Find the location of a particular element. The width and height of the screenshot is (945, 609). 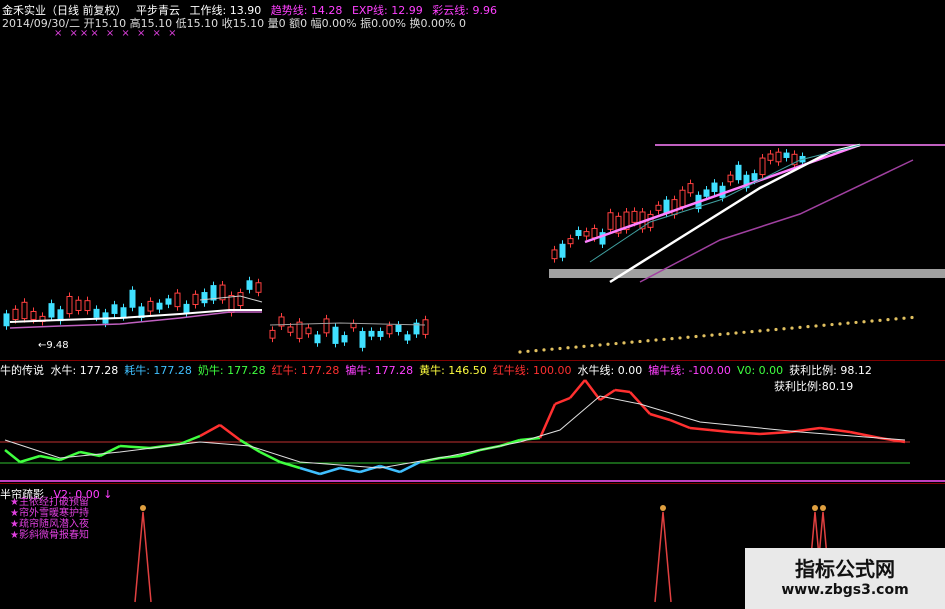

down-arrow-icon: ↓ is located at coordinates (108, 494).